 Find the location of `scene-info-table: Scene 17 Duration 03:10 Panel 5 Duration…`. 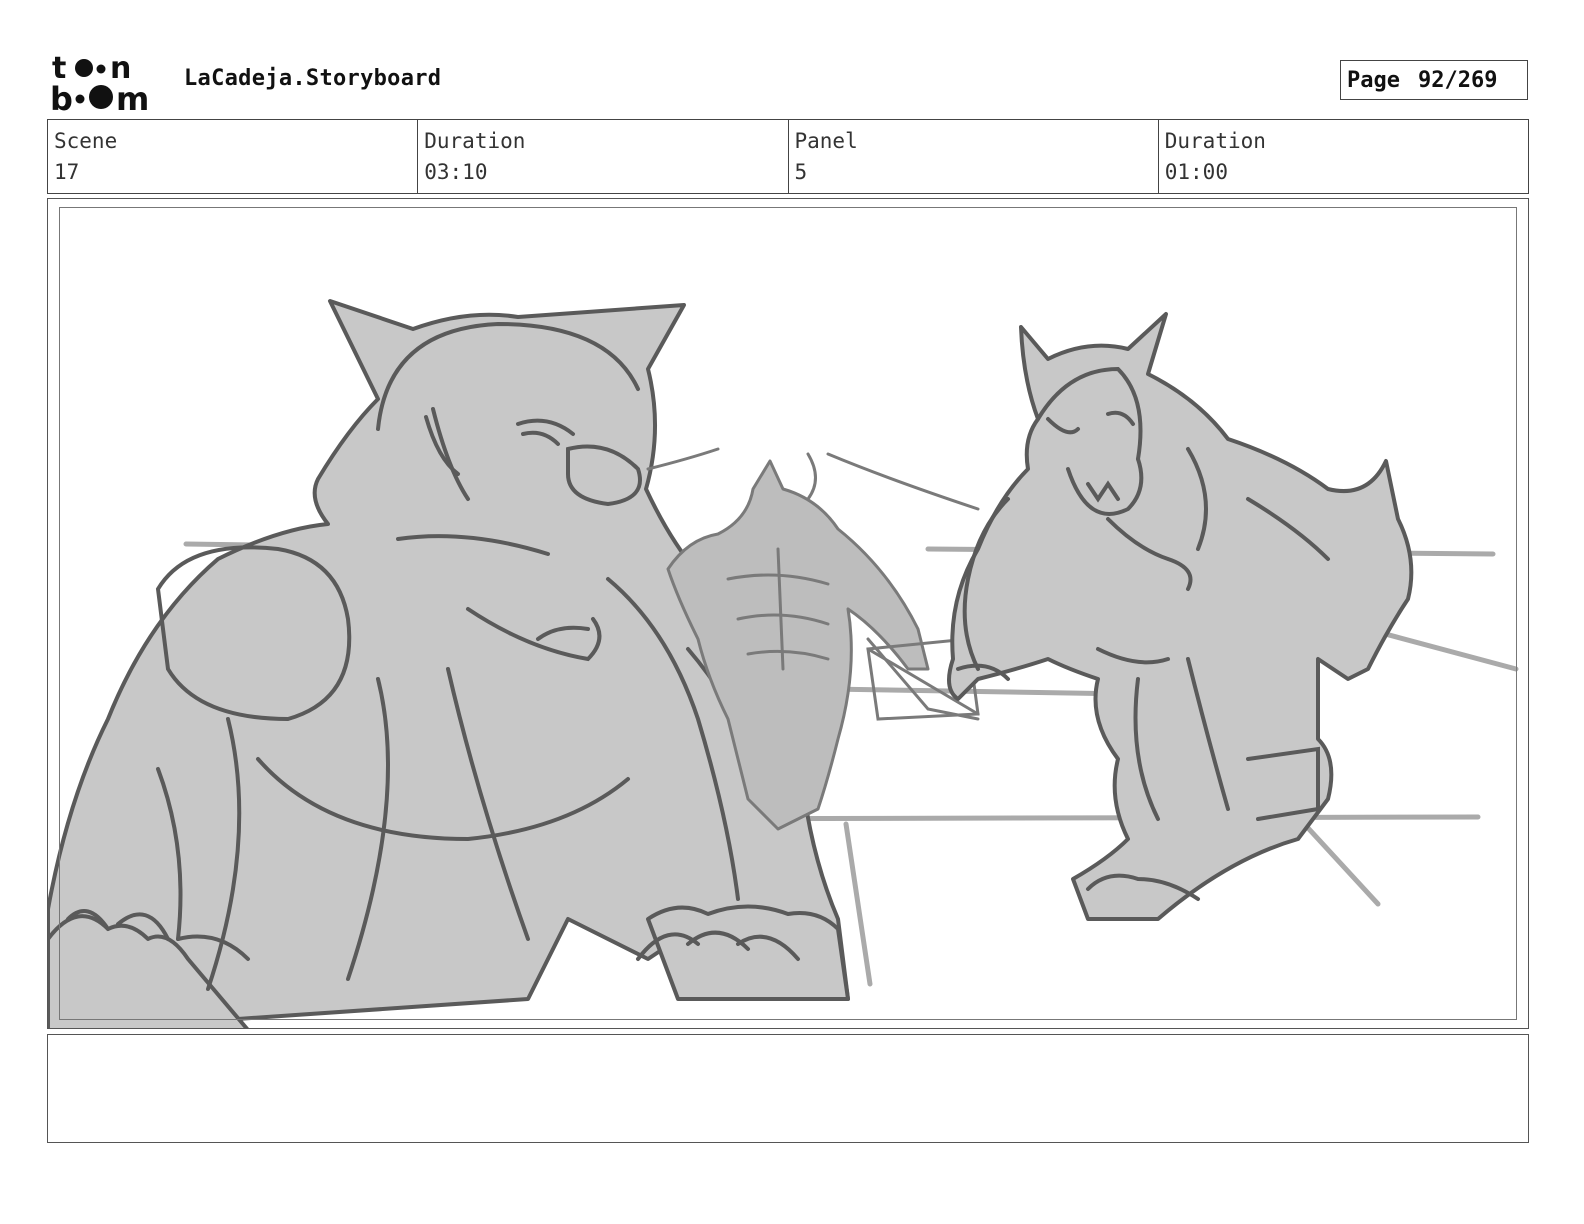

scene-info-table: Scene 17 Duration 03:10 Panel 5 Duration… is located at coordinates (788, 156).